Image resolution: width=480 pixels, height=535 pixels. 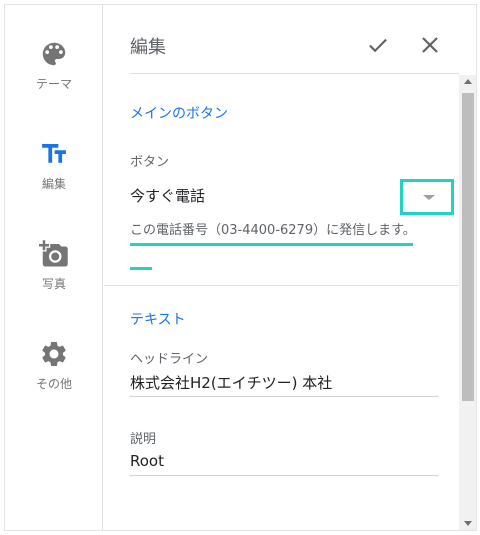 What do you see at coordinates (148, 47) in the screenshot?
I see `page-title: 編集` at bounding box center [148, 47].